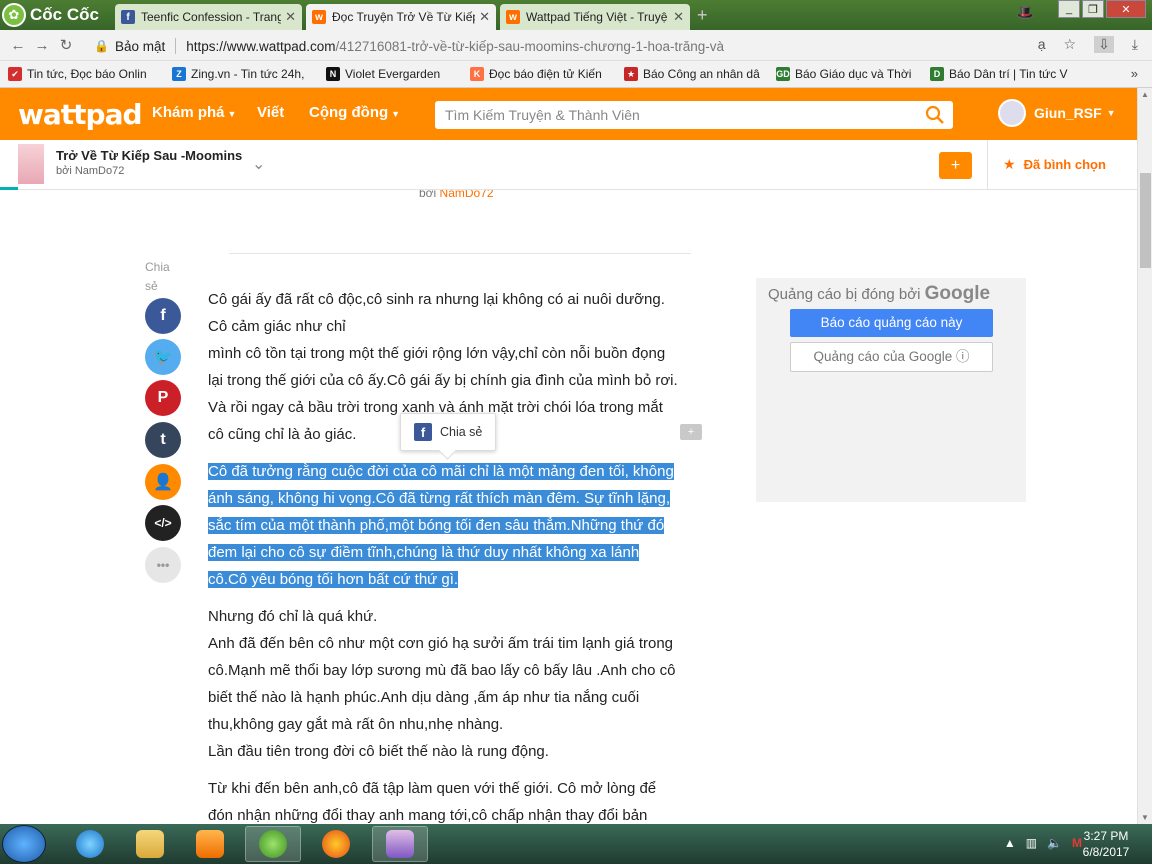 This screenshot has width=1152, height=864. Describe the element at coordinates (461, 432) in the screenshot. I see `popup-share-label: Chia sẻ` at that location.